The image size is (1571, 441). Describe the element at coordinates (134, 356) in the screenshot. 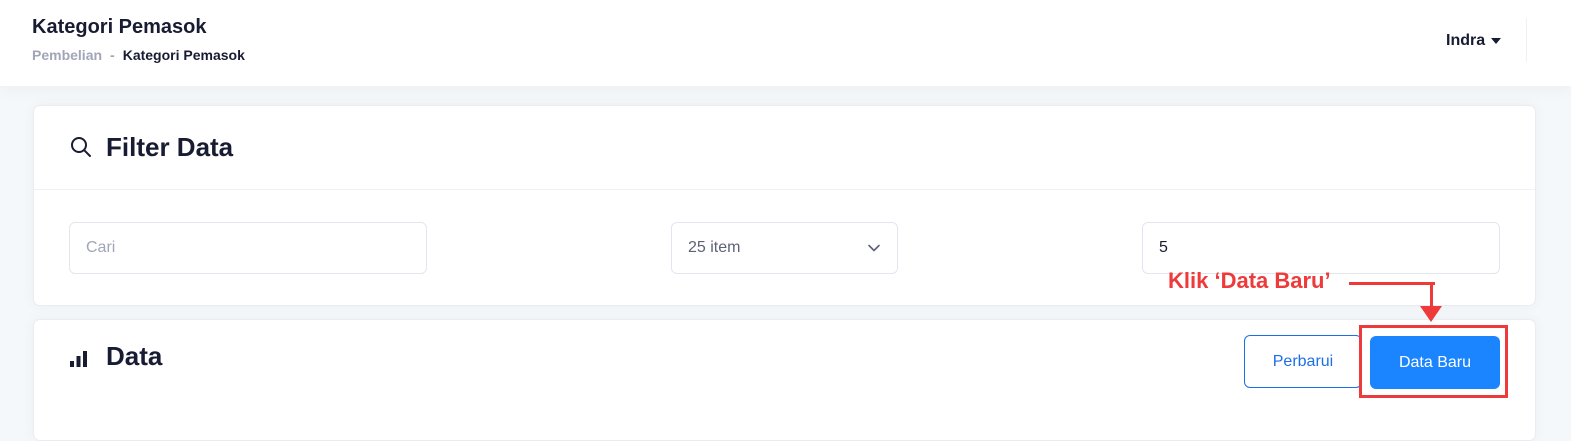

I see `data-title: Data` at that location.